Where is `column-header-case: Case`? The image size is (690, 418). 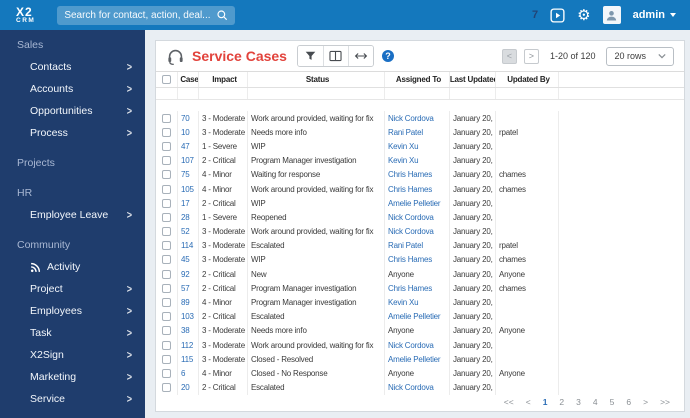
column-header-case: Case is located at coordinates (188, 79).